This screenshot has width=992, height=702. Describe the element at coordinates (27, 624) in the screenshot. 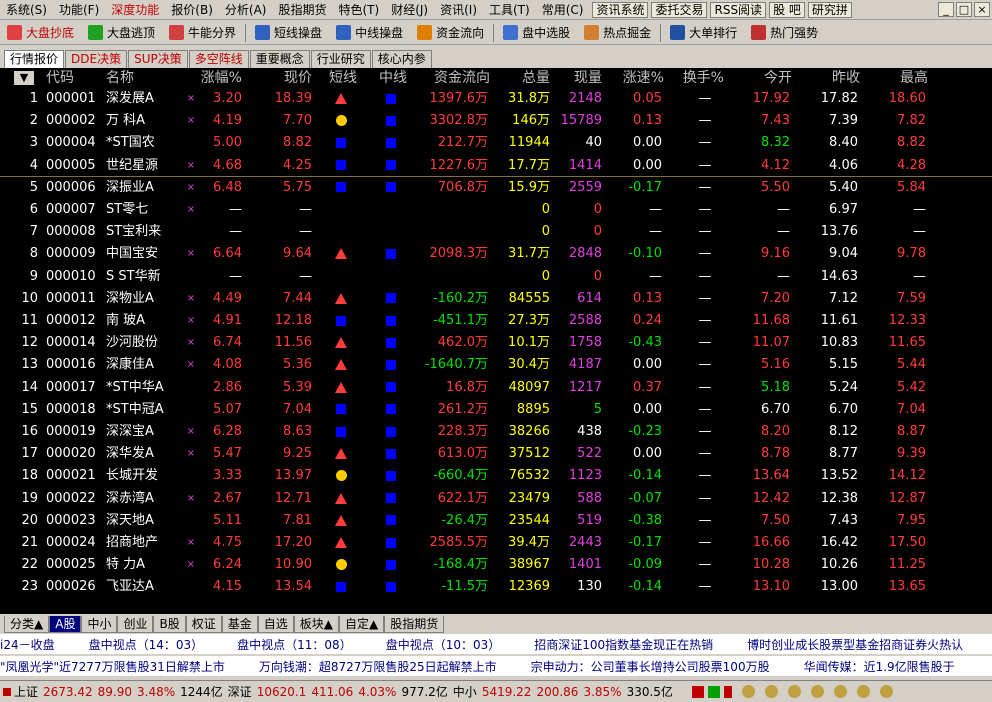

I see `market-tab: 分类▲` at that location.